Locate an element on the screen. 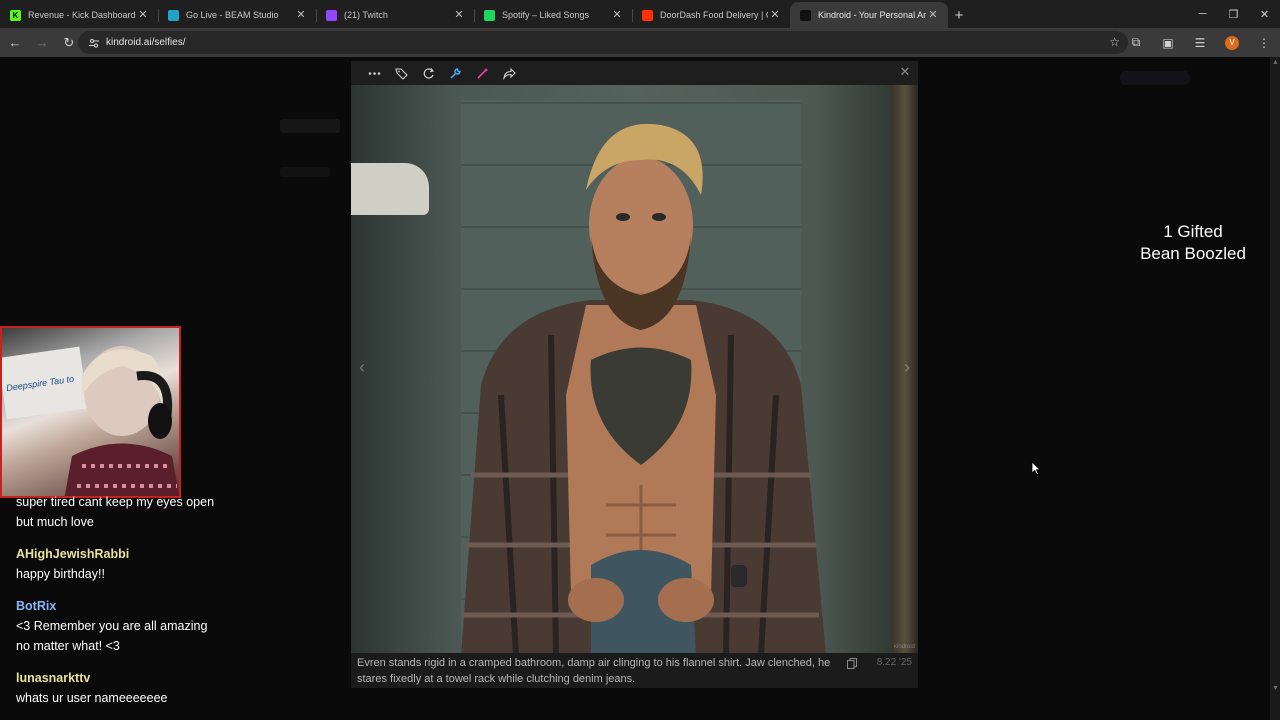 The height and width of the screenshot is (720, 1280). browser-toolbar: ← → ↻ kindroid.ai/selfies/ ☆ ⧉ ▣ ☰ V ⋮ is located at coordinates (640, 42).